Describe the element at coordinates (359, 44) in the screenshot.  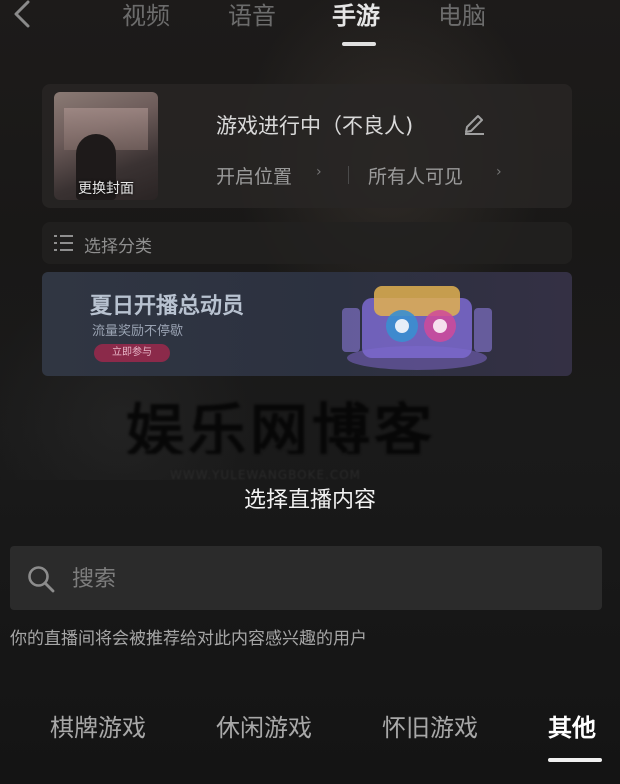
I see `active-tab-indicator` at that location.